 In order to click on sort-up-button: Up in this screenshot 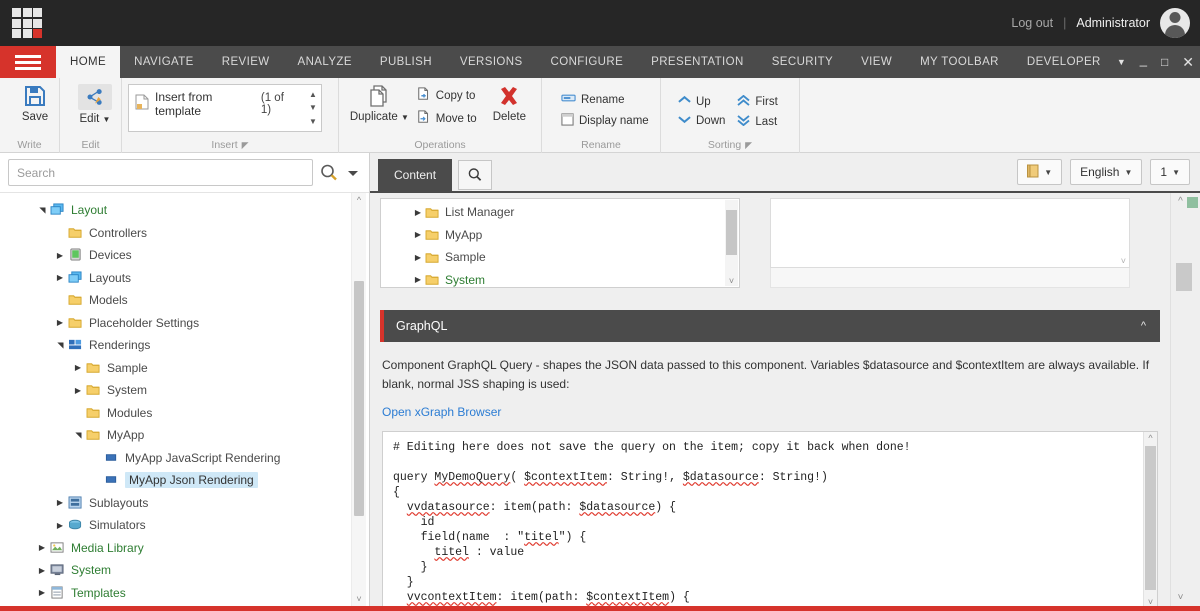, I will do `click(701, 101)`.